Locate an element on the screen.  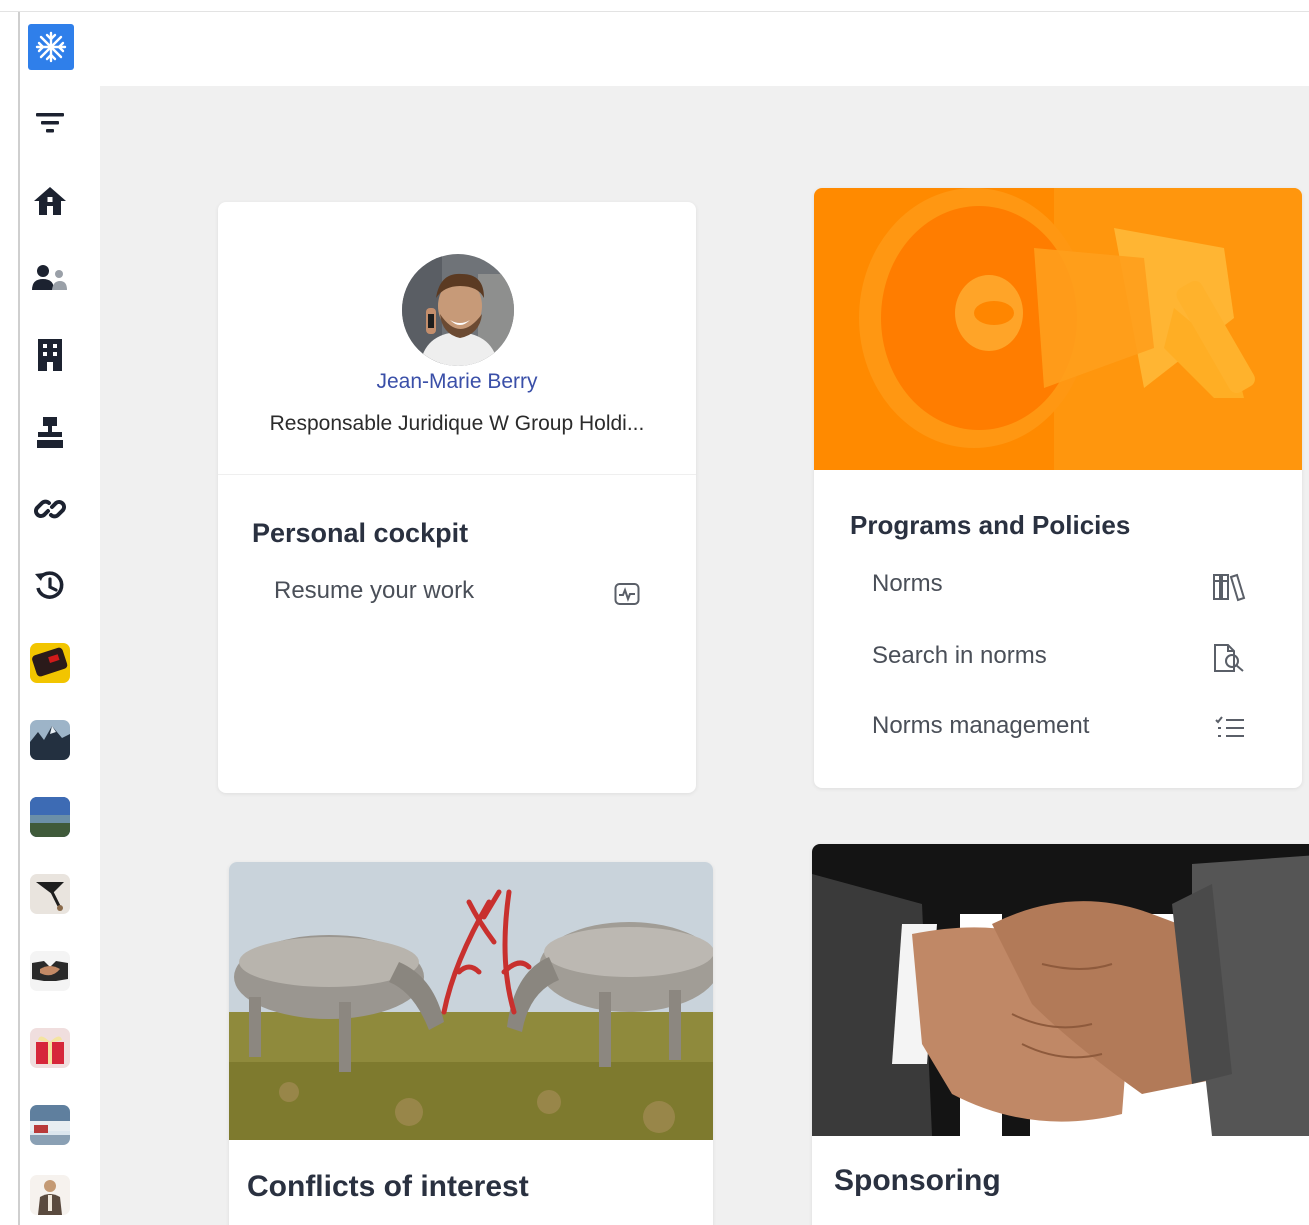
section-title-conflicts: Conflicts of interest is located at coordinates (388, 1186).